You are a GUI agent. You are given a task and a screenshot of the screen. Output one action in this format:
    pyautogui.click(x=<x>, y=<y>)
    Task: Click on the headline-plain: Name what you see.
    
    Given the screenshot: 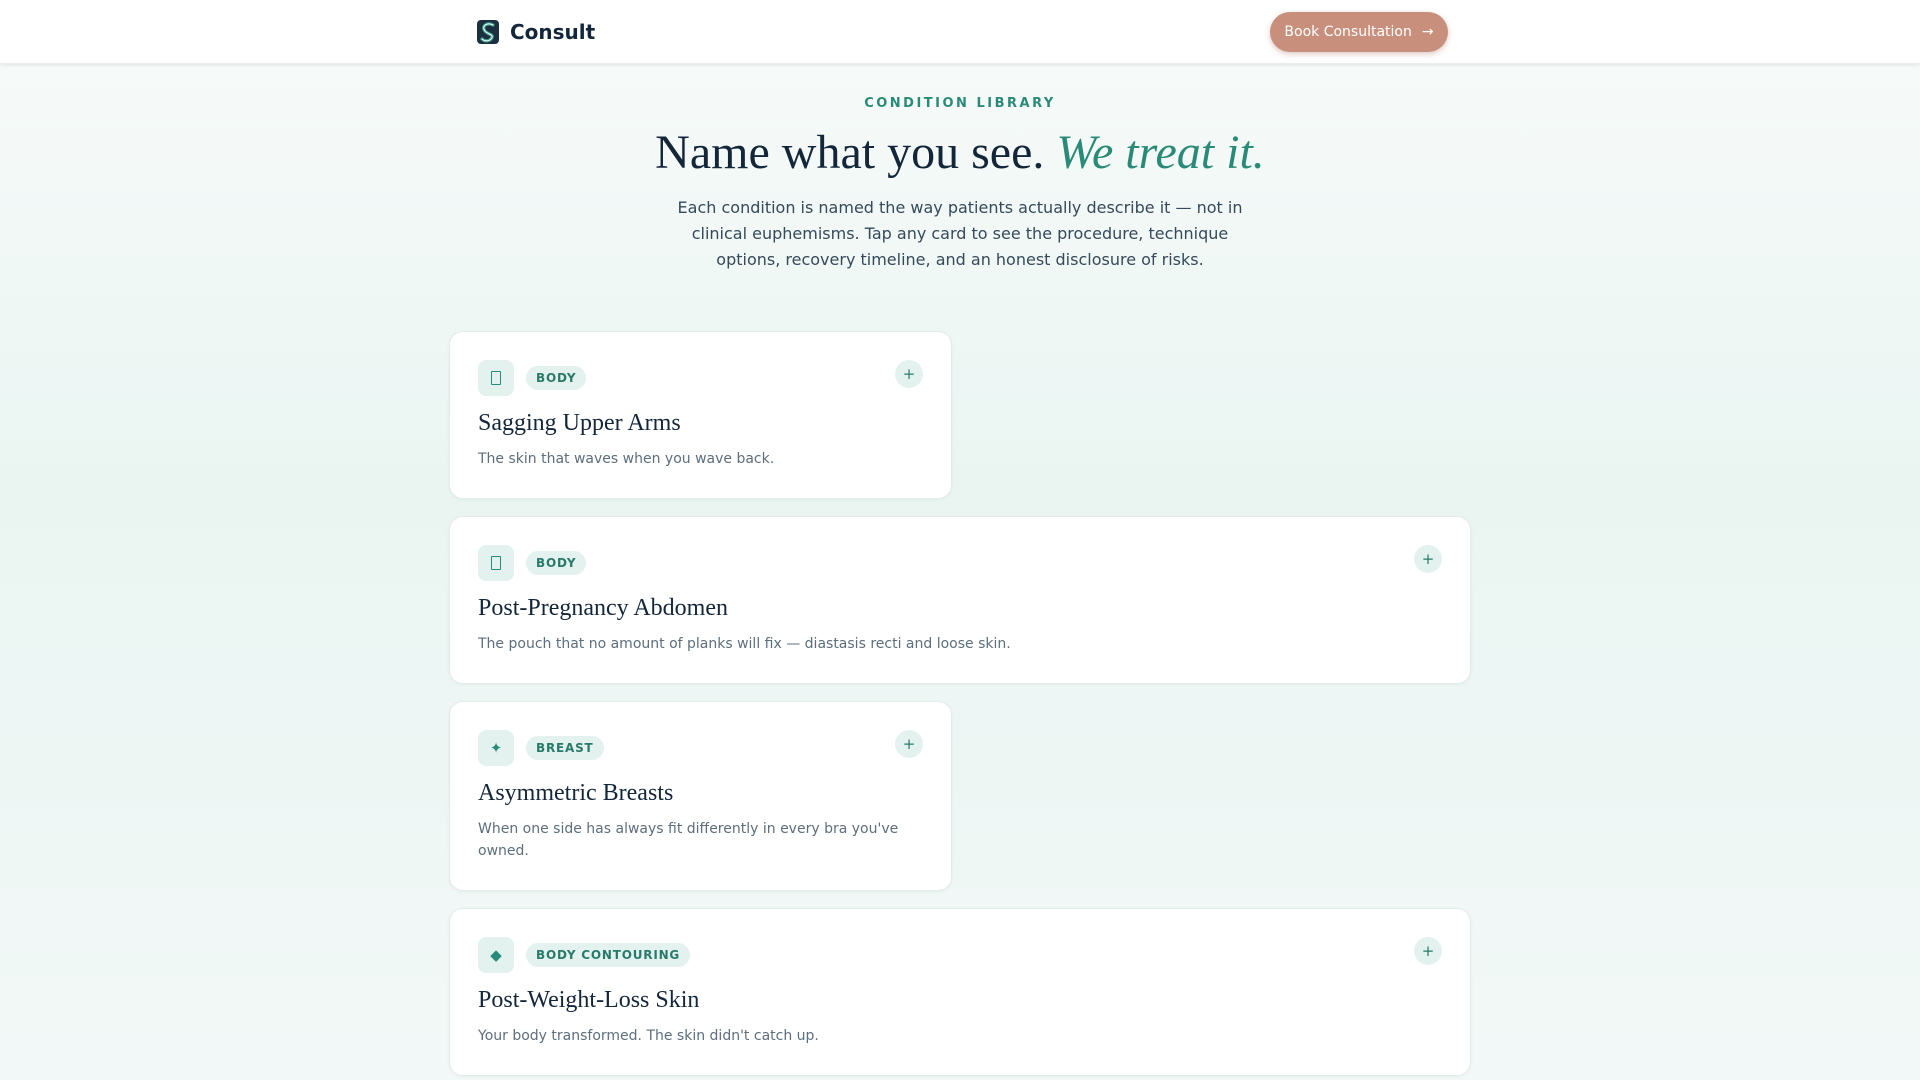 What is the action you would take?
    pyautogui.click(x=850, y=152)
    